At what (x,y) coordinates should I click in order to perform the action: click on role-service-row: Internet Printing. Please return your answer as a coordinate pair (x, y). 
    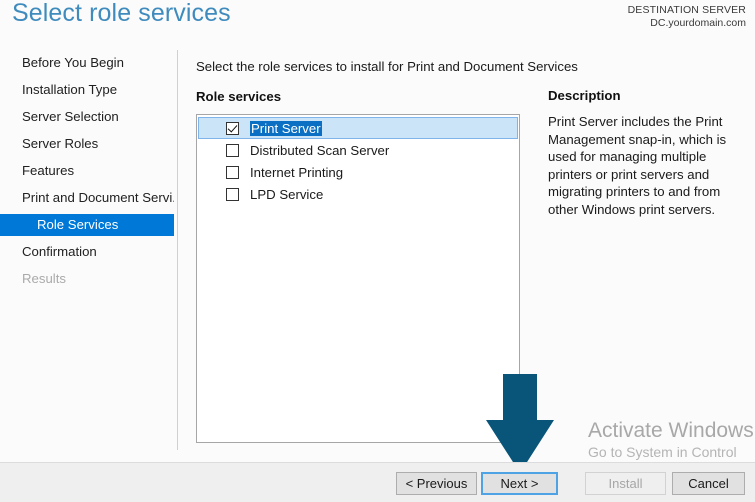
    Looking at the image, I should click on (358, 172).